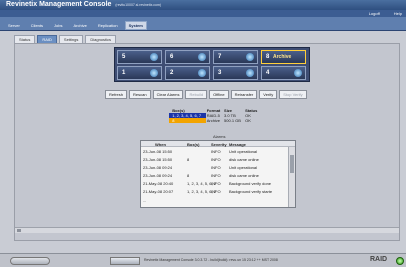  What do you see at coordinates (251, 191) in the screenshot?
I see `alarm-message: Background verify starte` at bounding box center [251, 191].